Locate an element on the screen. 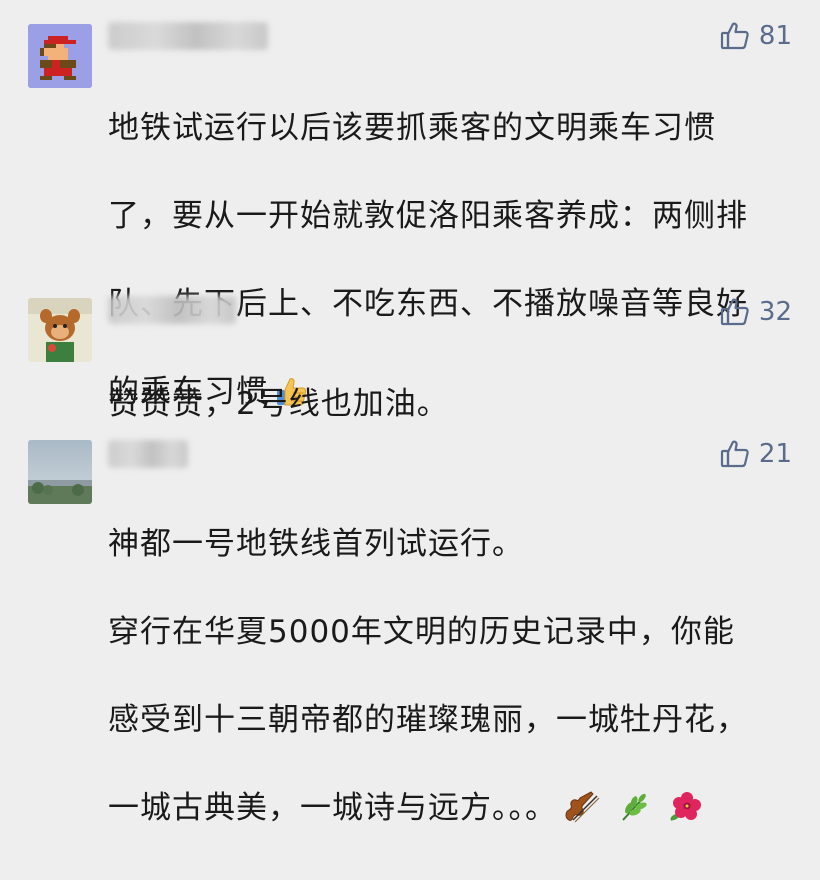 The image size is (820, 880). like-count: 21 is located at coordinates (775, 454).